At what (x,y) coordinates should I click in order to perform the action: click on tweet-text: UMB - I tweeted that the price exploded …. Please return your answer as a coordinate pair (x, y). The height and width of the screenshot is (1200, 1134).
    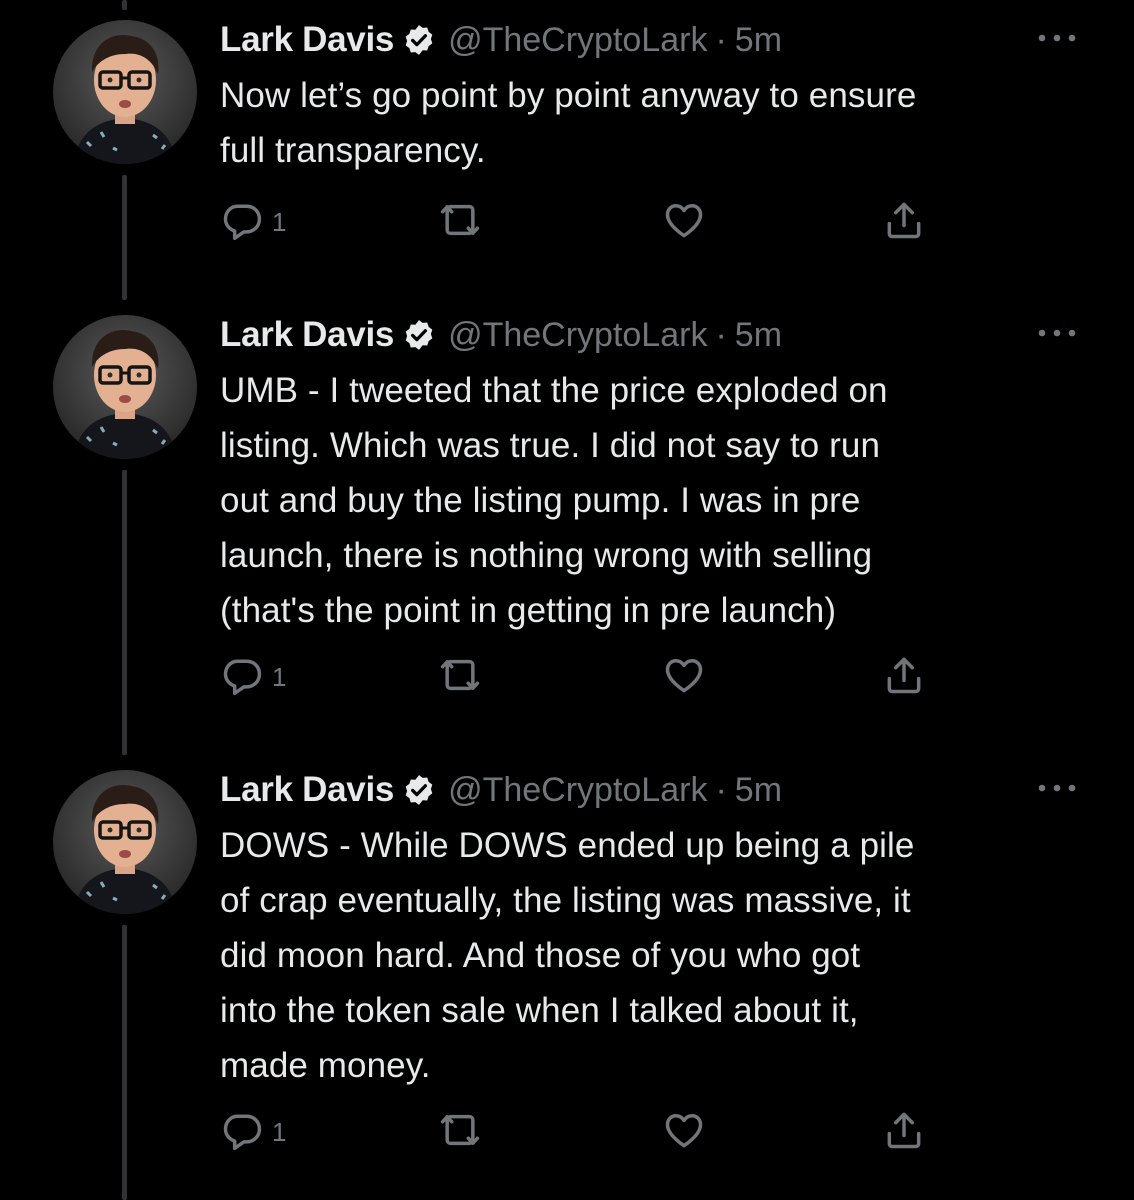
    Looking at the image, I should click on (554, 500).